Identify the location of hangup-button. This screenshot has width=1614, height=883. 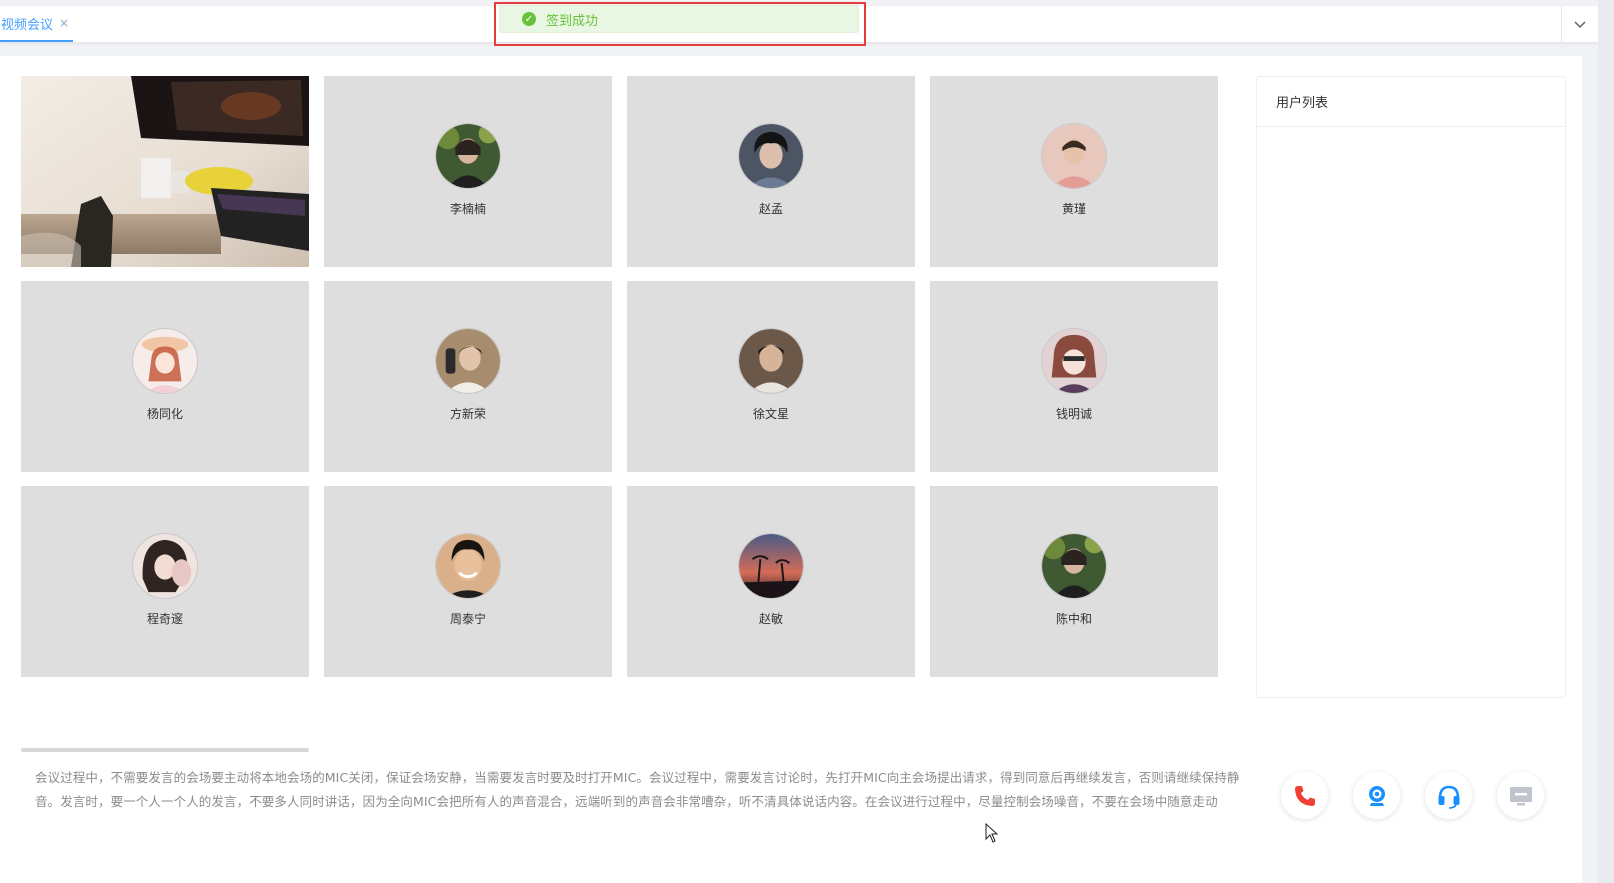
(1304, 795).